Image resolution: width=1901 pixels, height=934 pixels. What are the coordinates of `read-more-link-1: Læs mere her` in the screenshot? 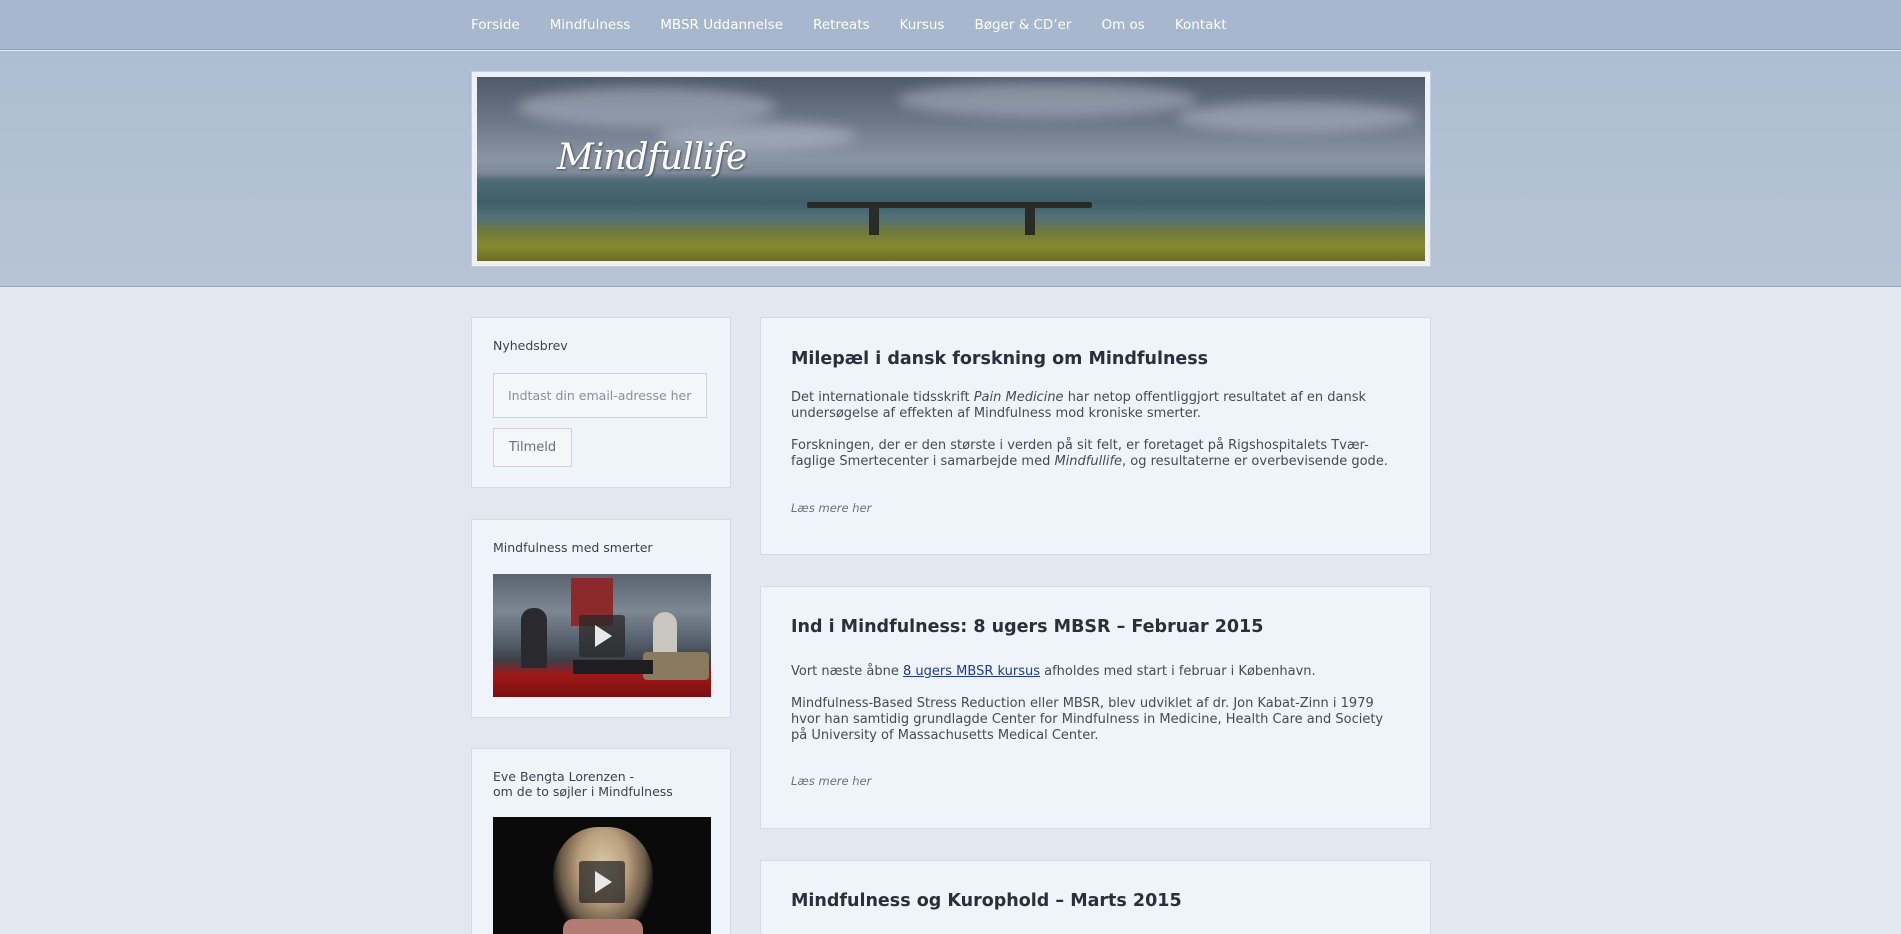 It's located at (831, 508).